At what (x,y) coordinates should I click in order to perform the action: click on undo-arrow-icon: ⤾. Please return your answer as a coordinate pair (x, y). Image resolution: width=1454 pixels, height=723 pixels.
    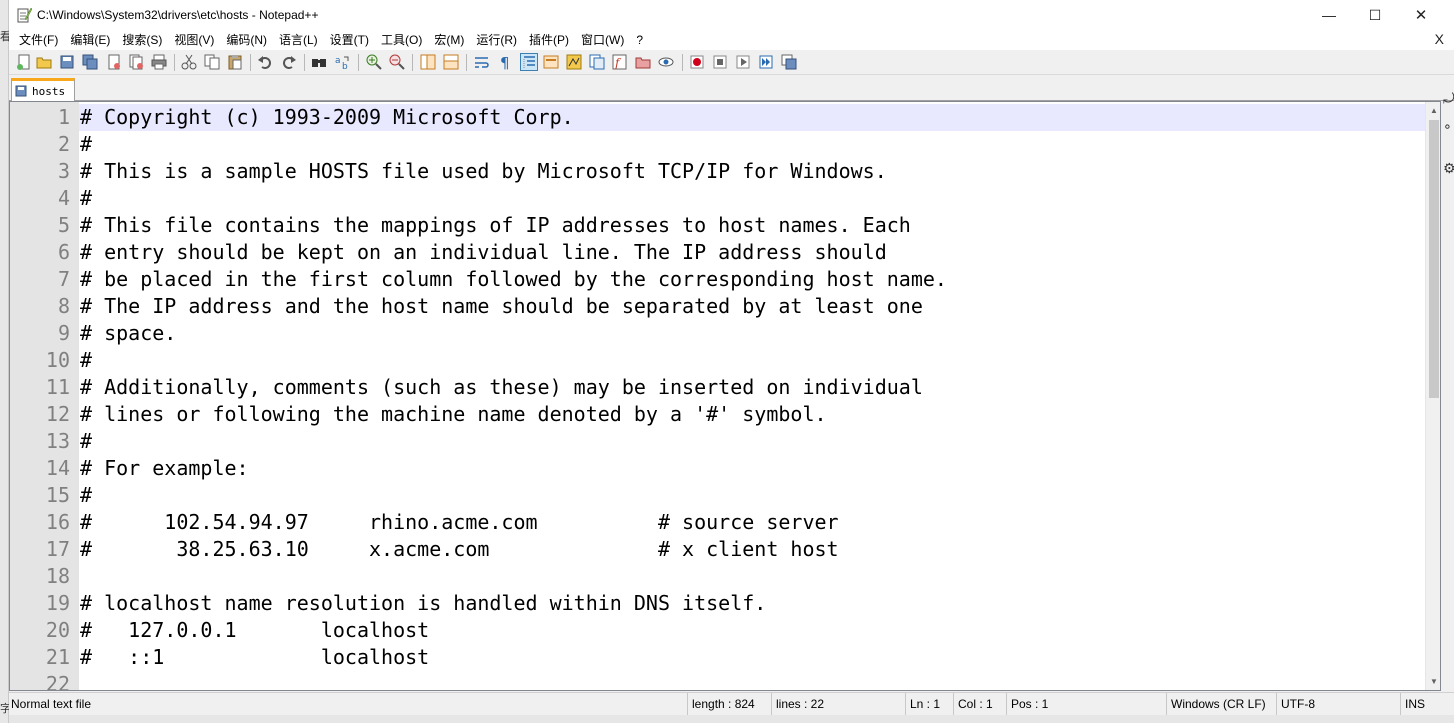
    Looking at the image, I should click on (1448, 98).